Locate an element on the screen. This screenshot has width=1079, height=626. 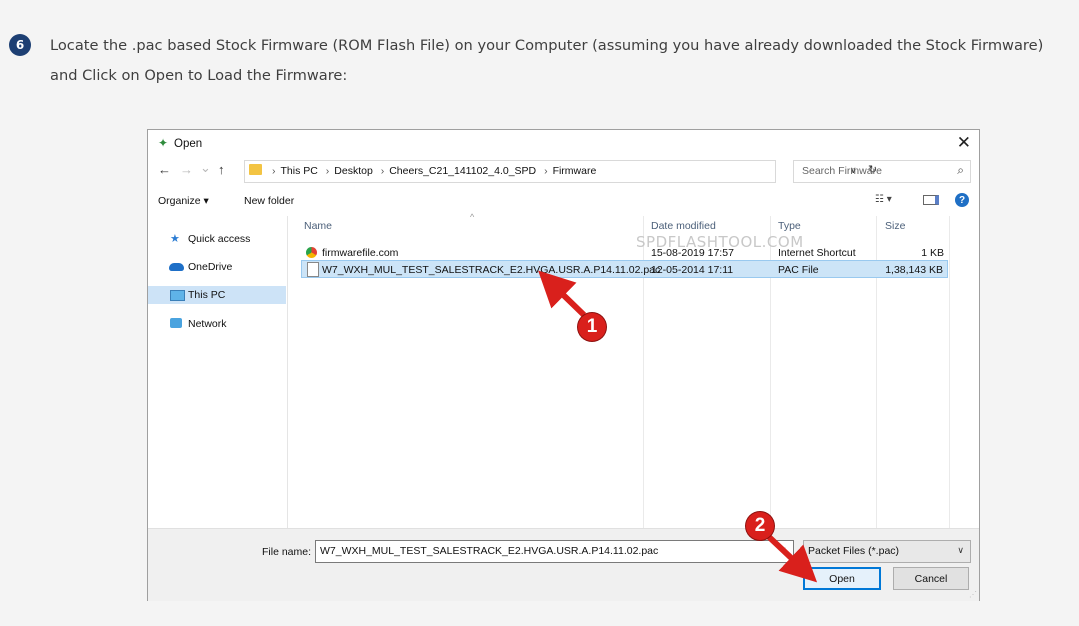
annotation-callout-2: 2 is located at coordinates (760, 526).